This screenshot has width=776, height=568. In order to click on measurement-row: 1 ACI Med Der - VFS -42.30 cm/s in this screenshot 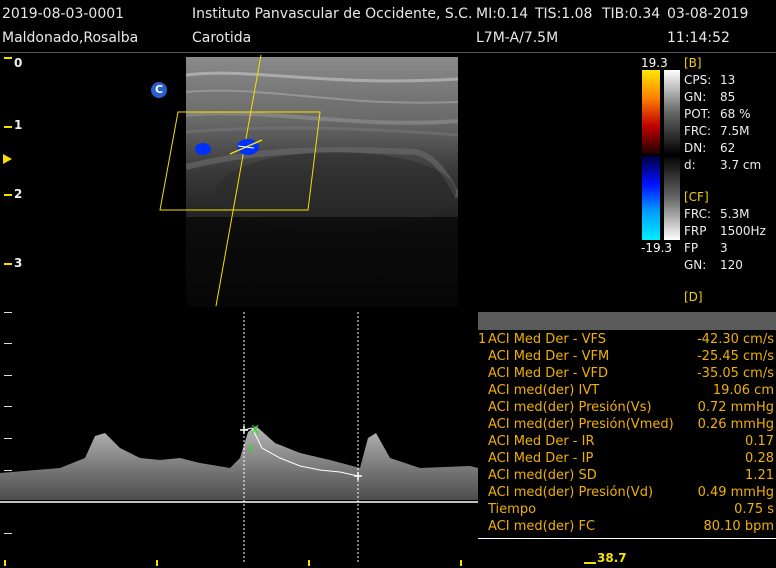, I will do `click(626, 339)`.